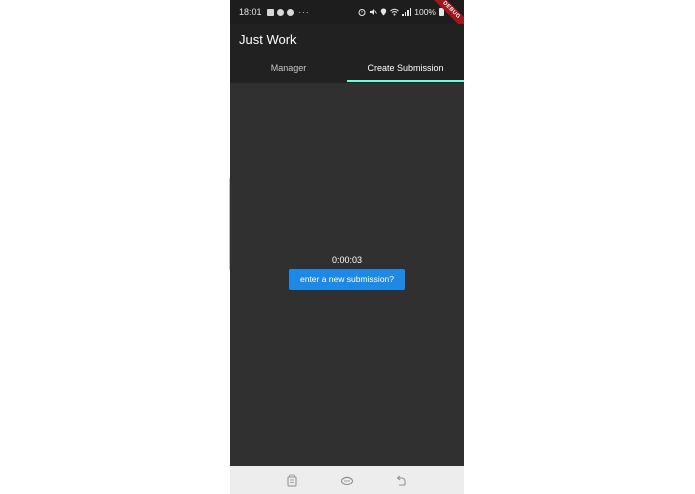 The width and height of the screenshot is (695, 494). Describe the element at coordinates (290, 12) in the screenshot. I see `location-circle-icon` at that location.